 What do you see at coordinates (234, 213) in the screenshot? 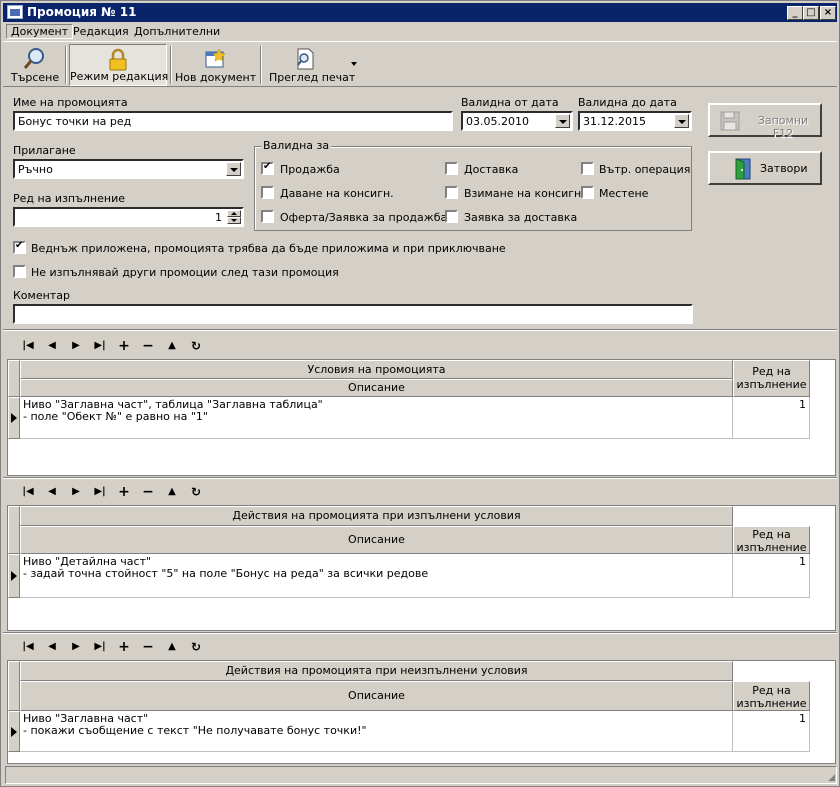
I see `spin-up-icon` at bounding box center [234, 213].